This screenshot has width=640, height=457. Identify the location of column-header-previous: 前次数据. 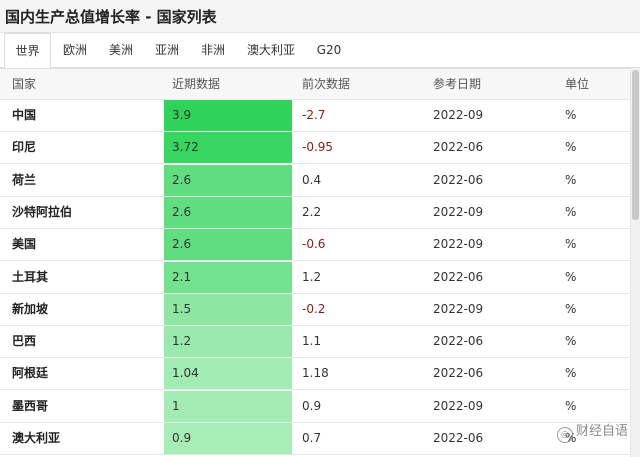
(358, 84).